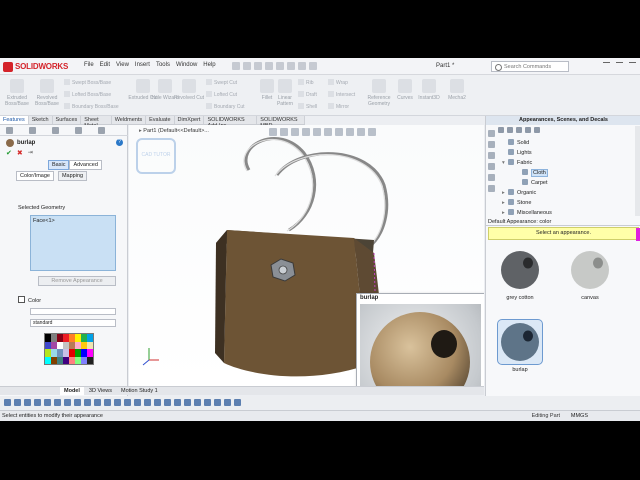 This screenshot has height=480, width=640. What do you see at coordinates (44, 221) in the screenshot?
I see `face-item: Face<1>` at bounding box center [44, 221].